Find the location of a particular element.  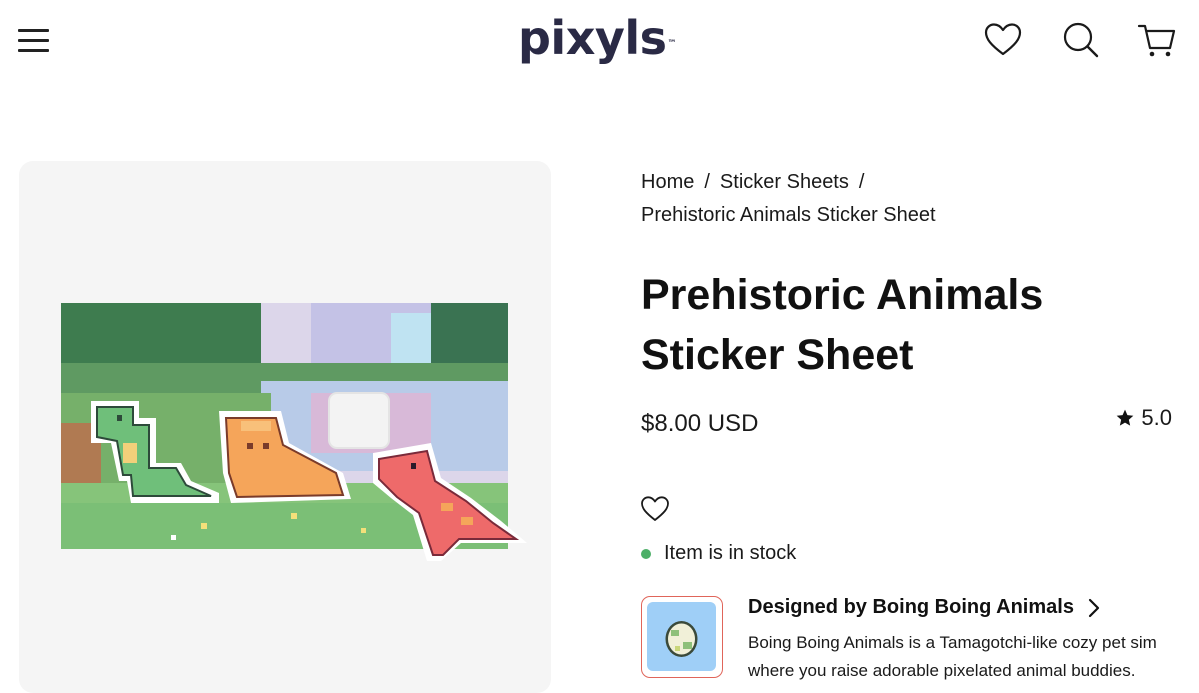

site-header: pixyls™ is located at coordinates (599, 45).